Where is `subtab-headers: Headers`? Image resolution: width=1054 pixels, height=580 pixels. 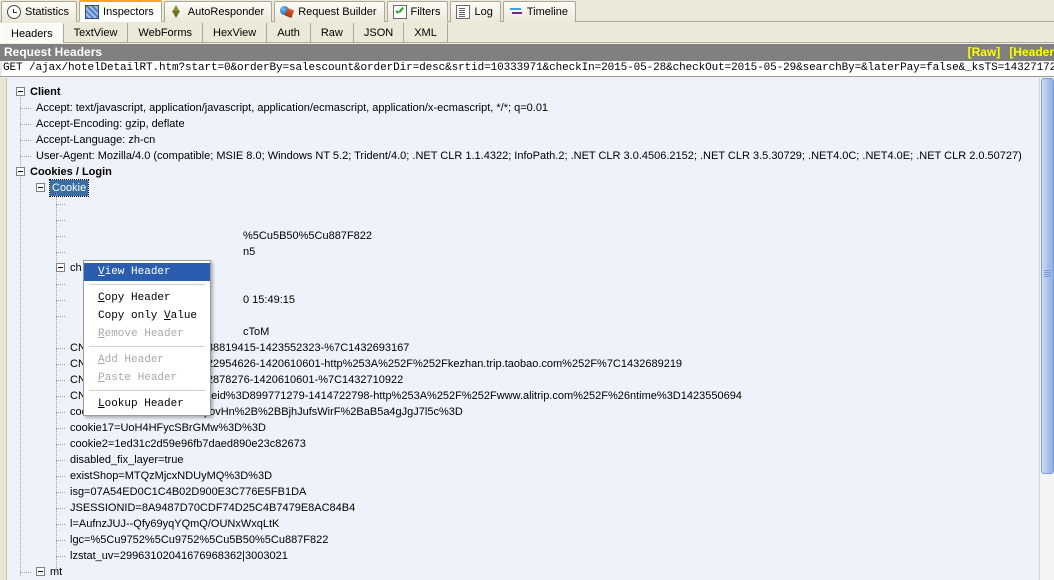 subtab-headers: Headers is located at coordinates (32, 33).